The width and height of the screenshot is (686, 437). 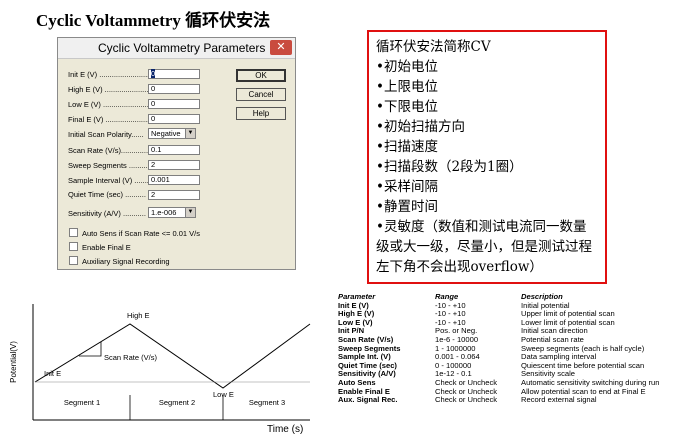 I want to click on aux-signal-checkbox: Auxiliary Signal Recording, so click(x=119, y=261).